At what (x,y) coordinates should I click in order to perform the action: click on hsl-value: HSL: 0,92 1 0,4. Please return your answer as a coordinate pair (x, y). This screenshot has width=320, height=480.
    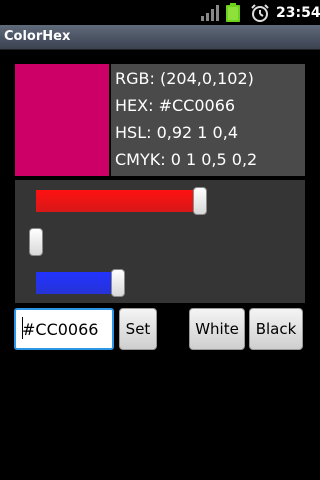
    Looking at the image, I should click on (176, 132).